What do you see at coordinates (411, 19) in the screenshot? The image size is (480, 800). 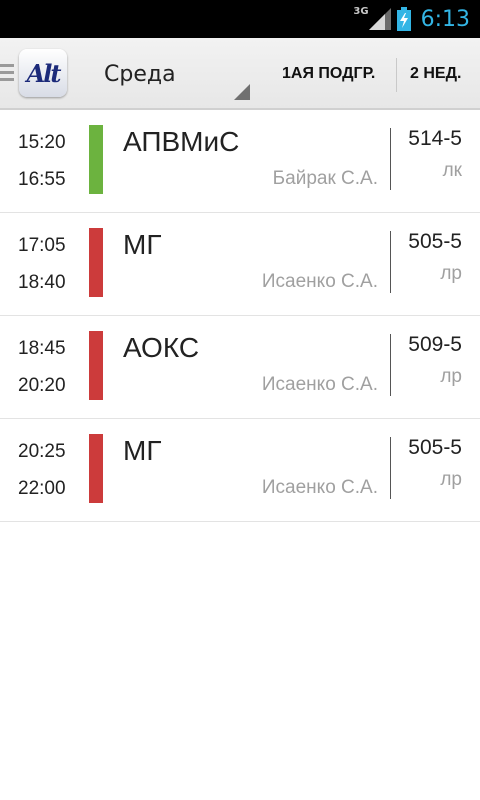 I see `status-icons: 3G 6:13` at bounding box center [411, 19].